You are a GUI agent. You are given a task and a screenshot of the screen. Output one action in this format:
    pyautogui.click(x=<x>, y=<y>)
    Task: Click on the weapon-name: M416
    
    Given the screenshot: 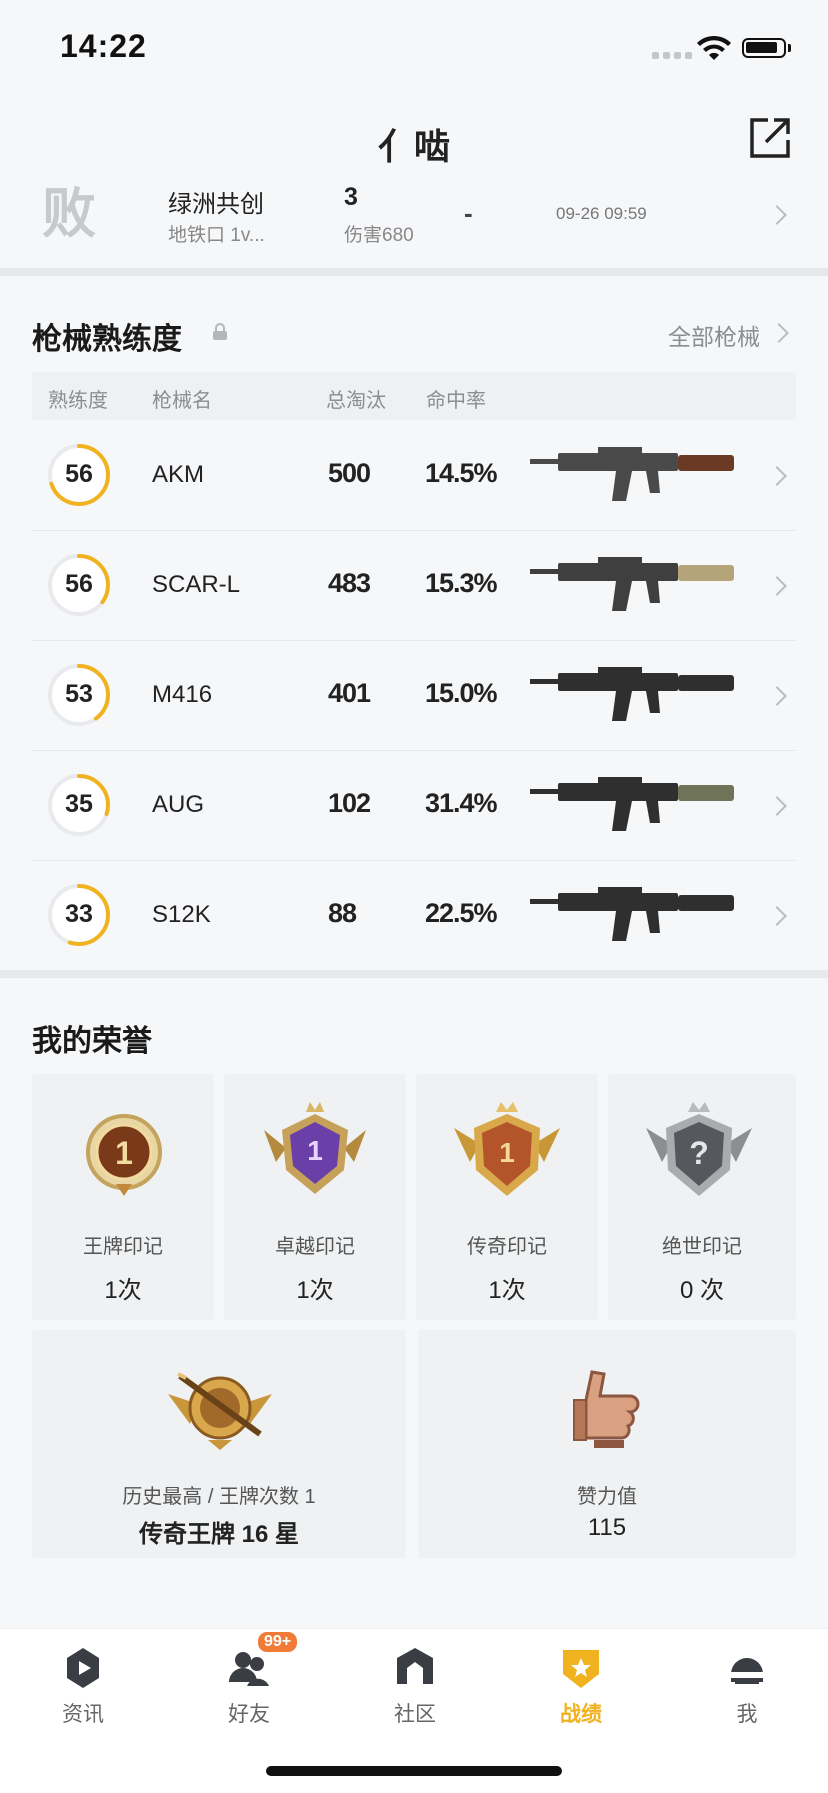 What is the action you would take?
    pyautogui.click(x=182, y=694)
    